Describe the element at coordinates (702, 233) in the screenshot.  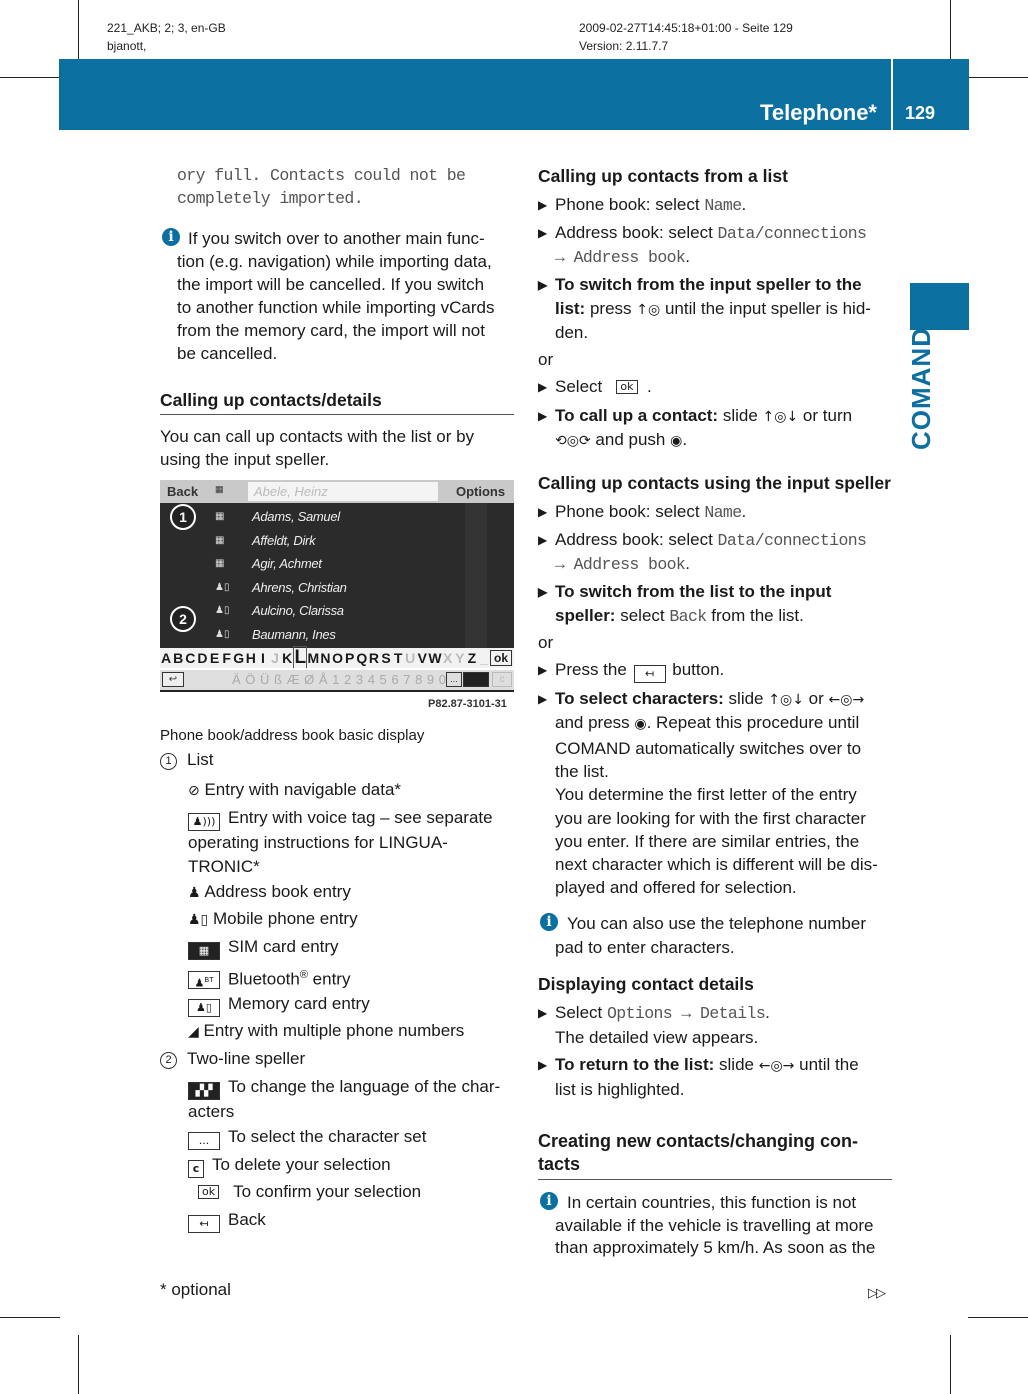
I see `step: ▶ Address book: select Data/connections` at that location.